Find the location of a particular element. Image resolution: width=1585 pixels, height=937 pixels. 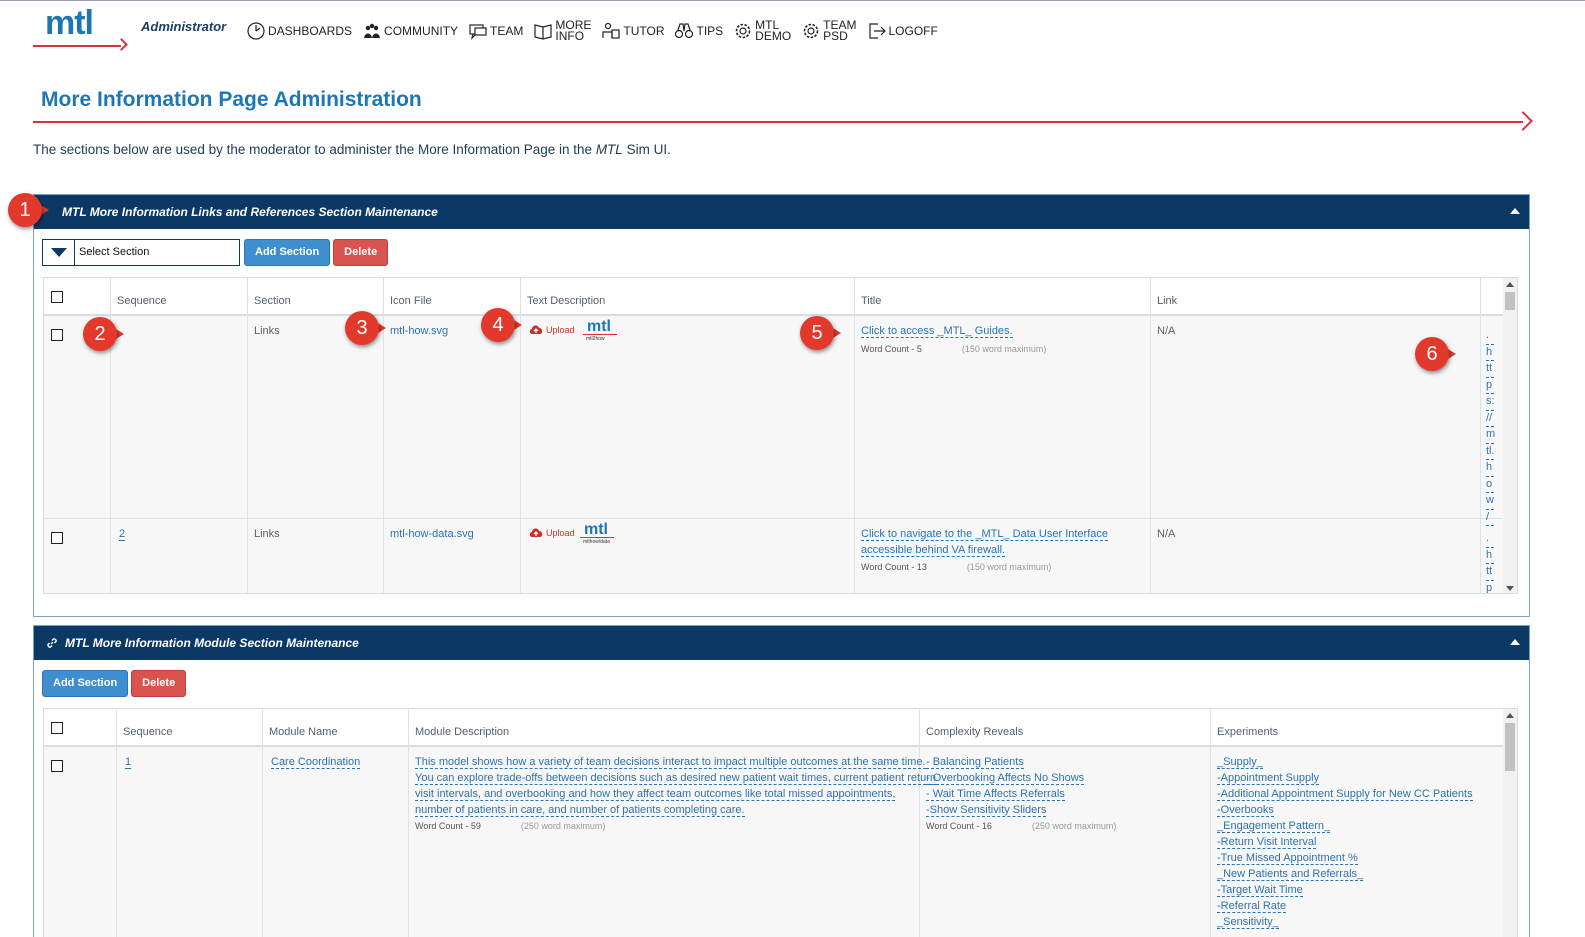

section-select-value: Select Section is located at coordinates (114, 252).